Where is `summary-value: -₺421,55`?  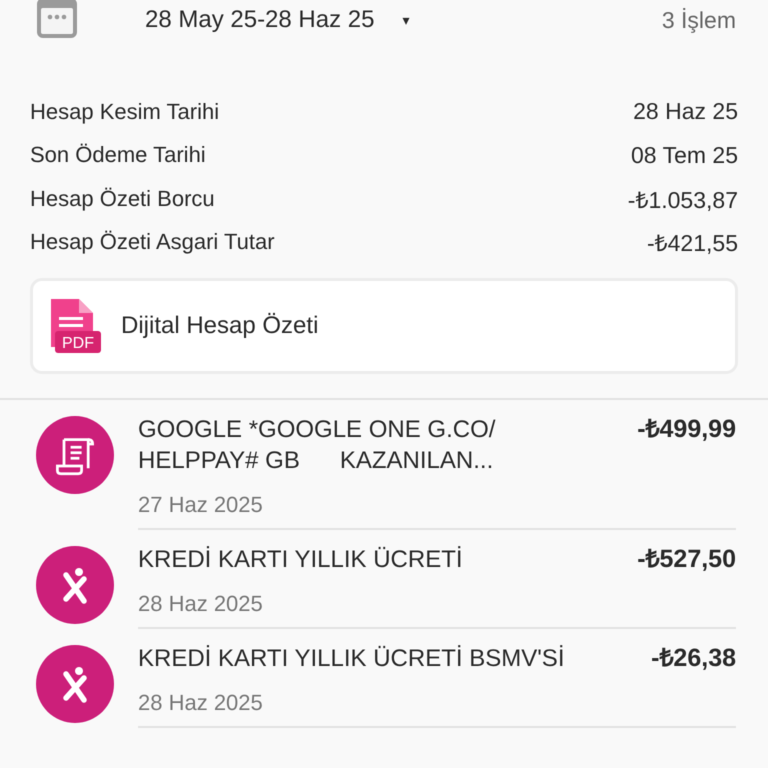
summary-value: -₺421,55 is located at coordinates (692, 243).